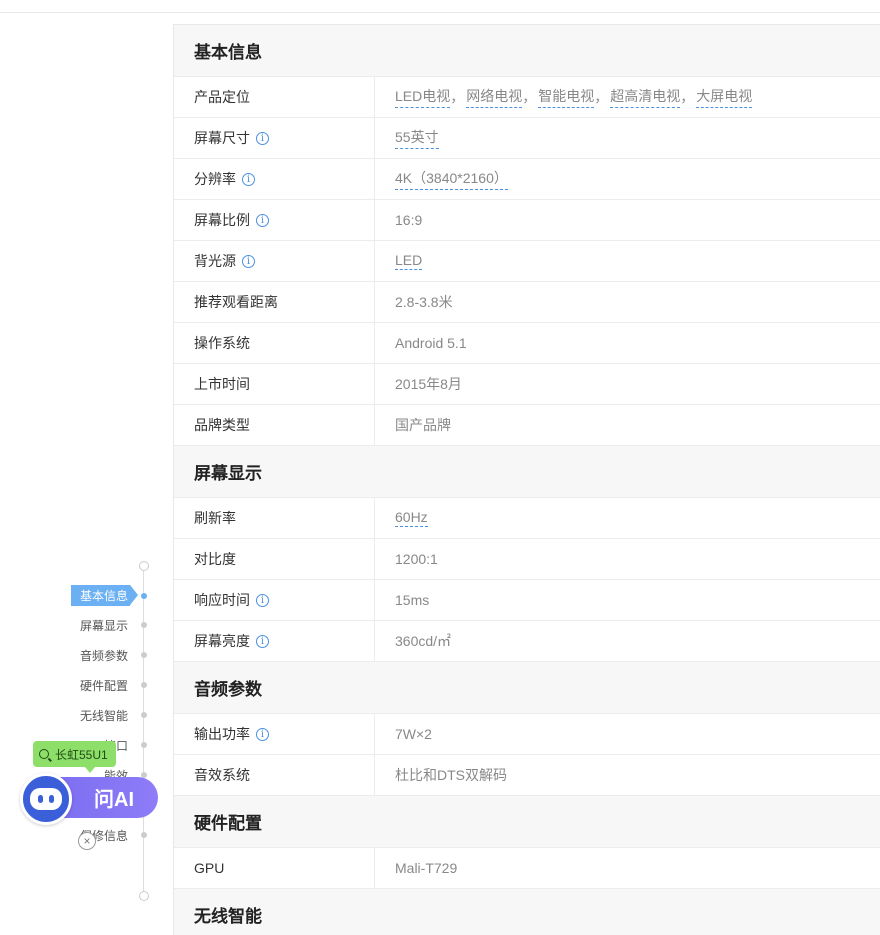 The height and width of the screenshot is (935, 880). I want to click on spec-value-cell: 2.8-3.8米, so click(627, 302).